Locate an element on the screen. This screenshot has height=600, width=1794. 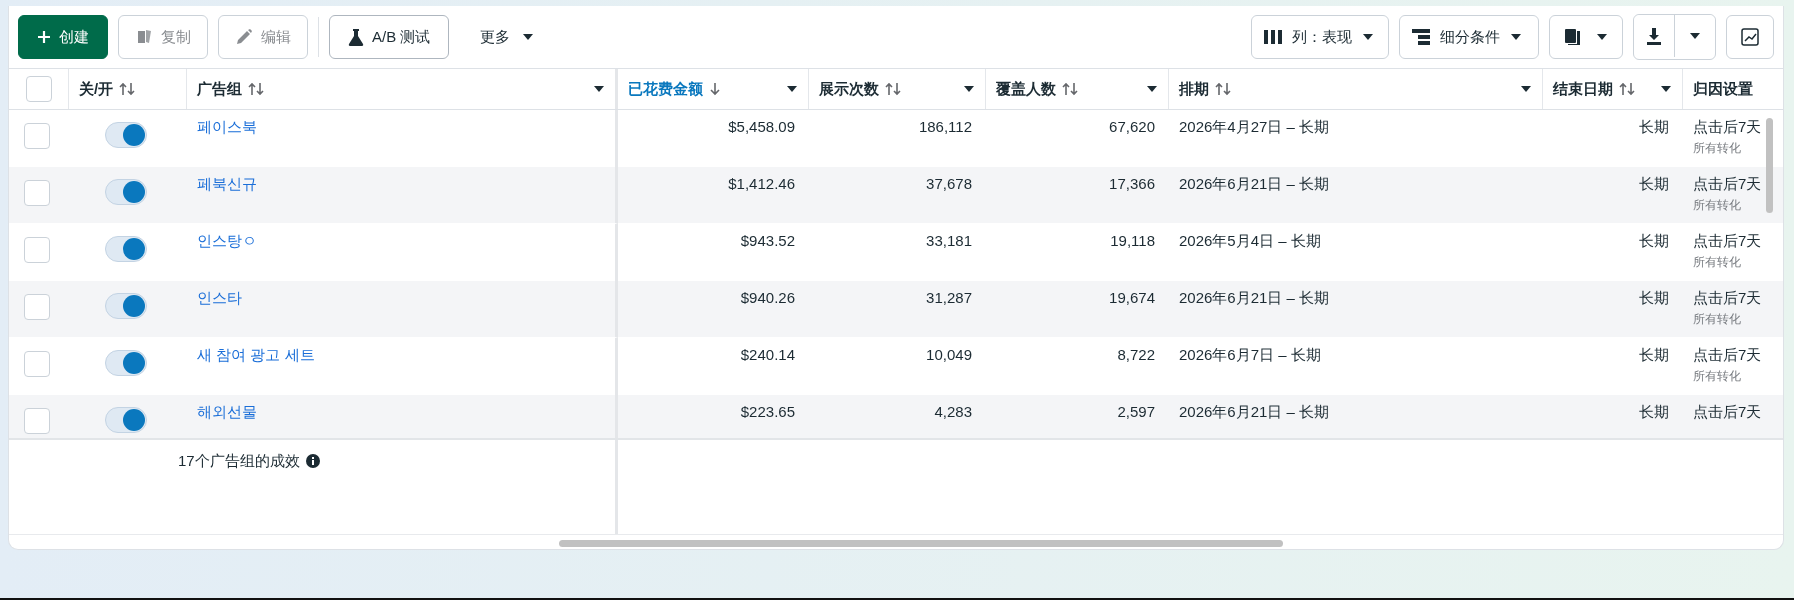
column-header: 结束日期 is located at coordinates (1613, 89).